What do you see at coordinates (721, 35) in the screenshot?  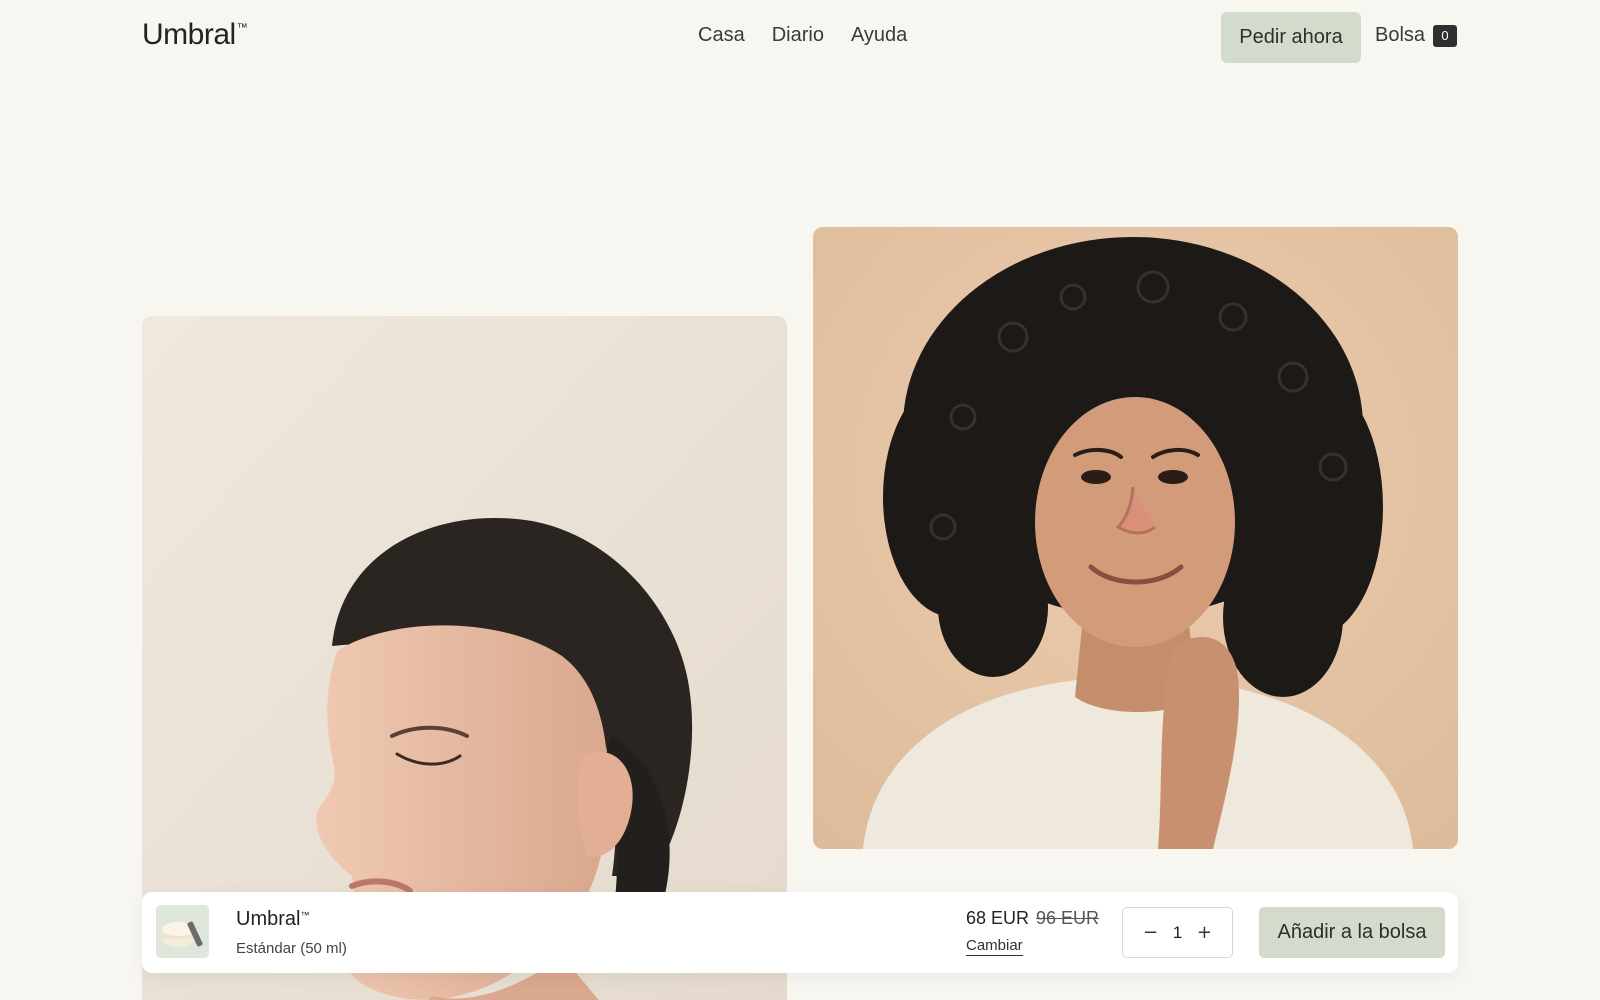 I see `nav-link-casa: Casa` at bounding box center [721, 35].